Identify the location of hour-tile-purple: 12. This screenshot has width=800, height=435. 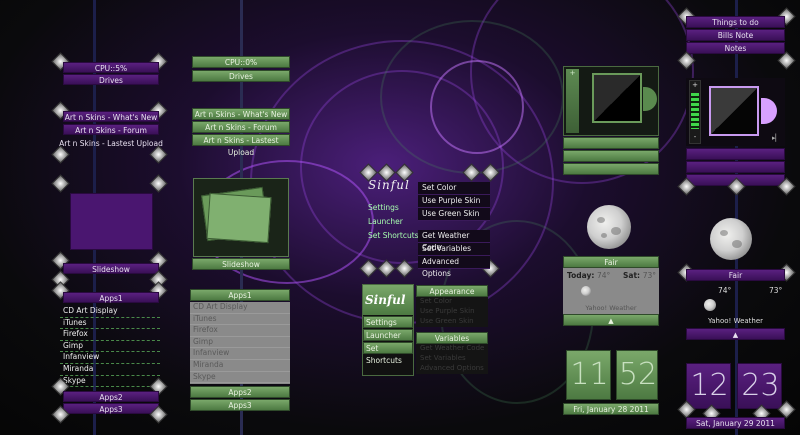
(708, 386).